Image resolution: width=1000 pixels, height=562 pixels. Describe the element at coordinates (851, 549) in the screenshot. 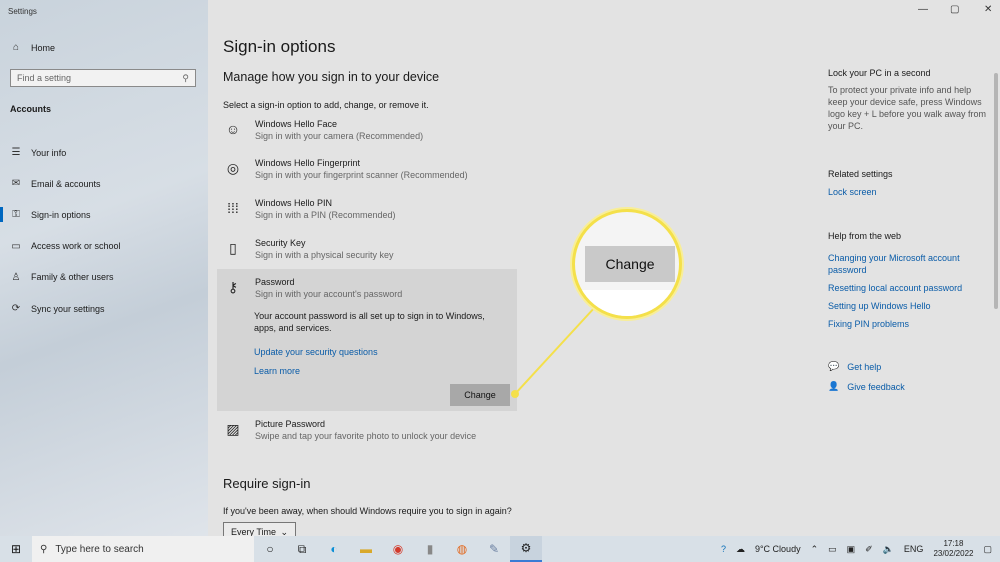

I see `display-icon: ▣` at that location.